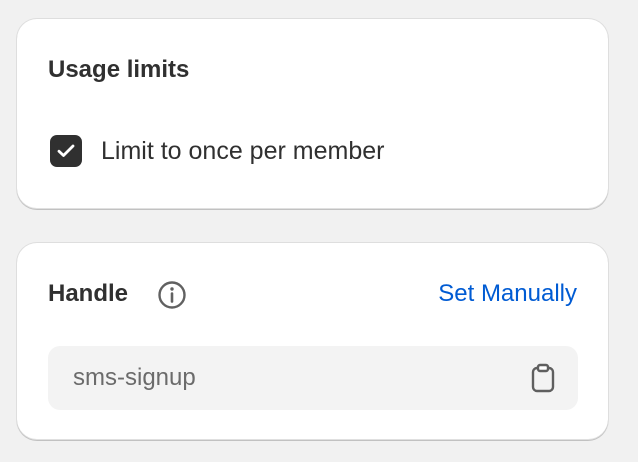  Describe the element at coordinates (88, 293) in the screenshot. I see `handle-title: Handle` at that location.